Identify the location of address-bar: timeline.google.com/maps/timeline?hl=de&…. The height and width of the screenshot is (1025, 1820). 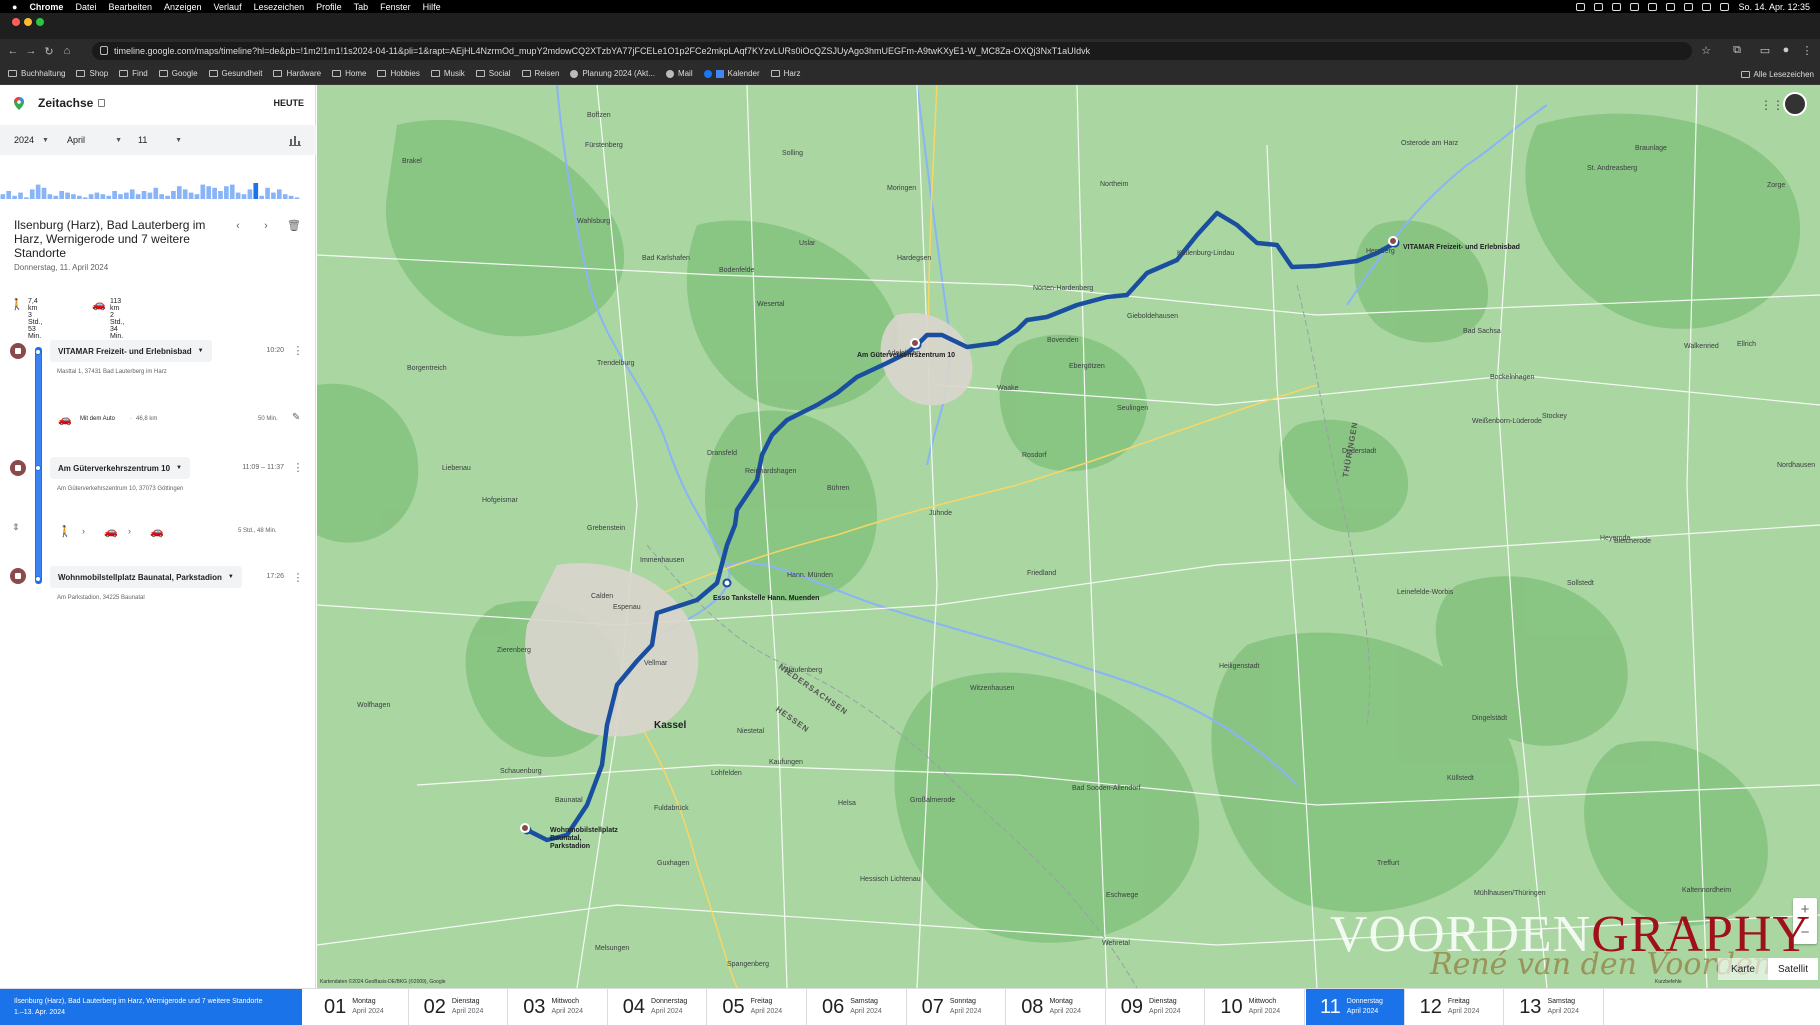
(892, 51).